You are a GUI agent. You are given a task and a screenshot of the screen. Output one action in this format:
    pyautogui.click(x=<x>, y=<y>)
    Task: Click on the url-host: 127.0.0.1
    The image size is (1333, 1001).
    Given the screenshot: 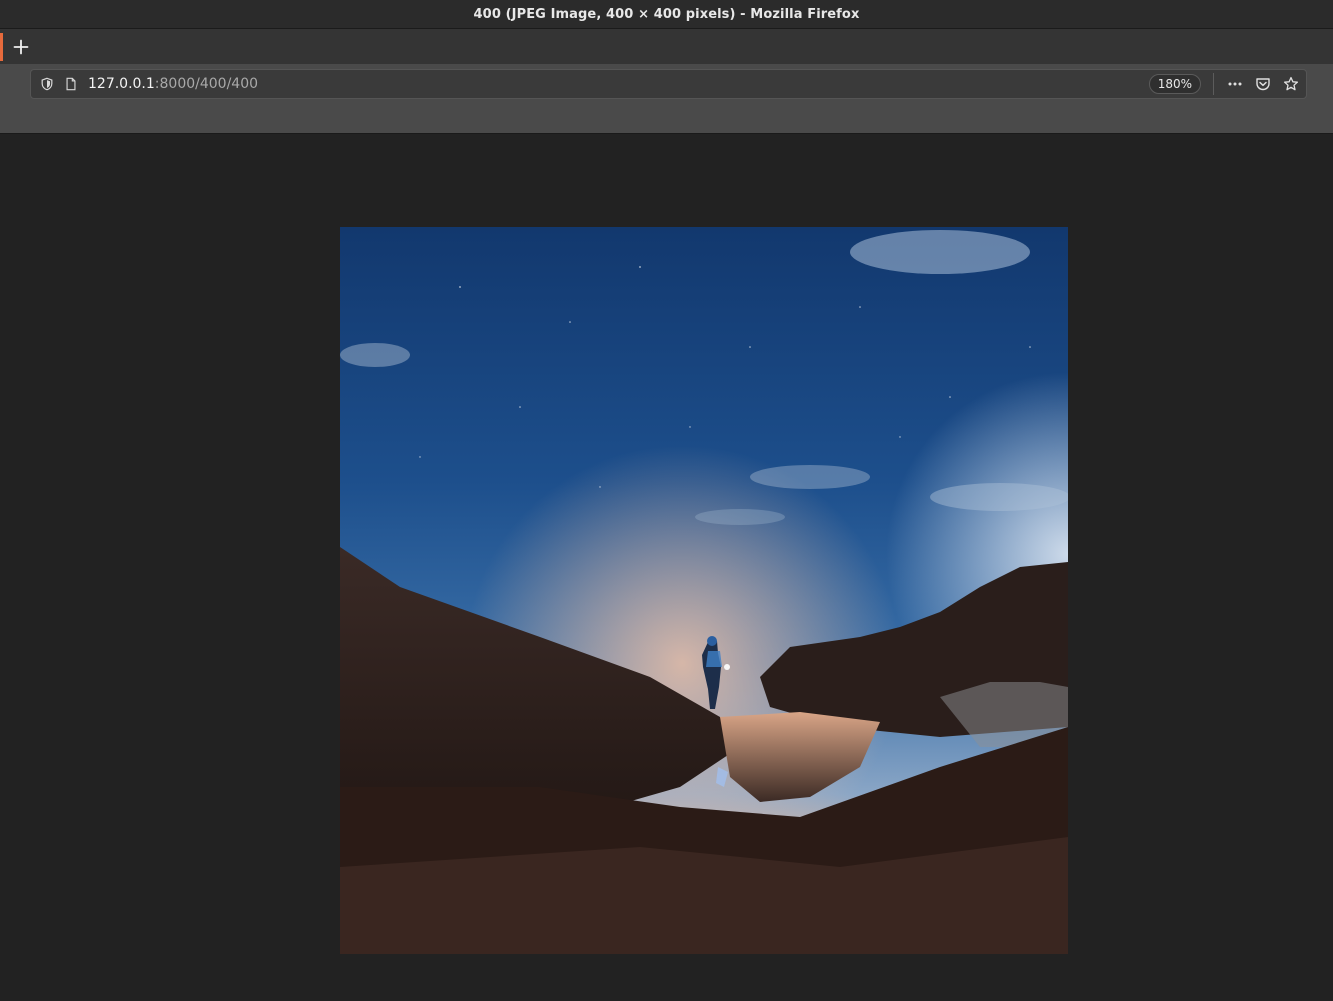 What is the action you would take?
    pyautogui.click(x=121, y=84)
    